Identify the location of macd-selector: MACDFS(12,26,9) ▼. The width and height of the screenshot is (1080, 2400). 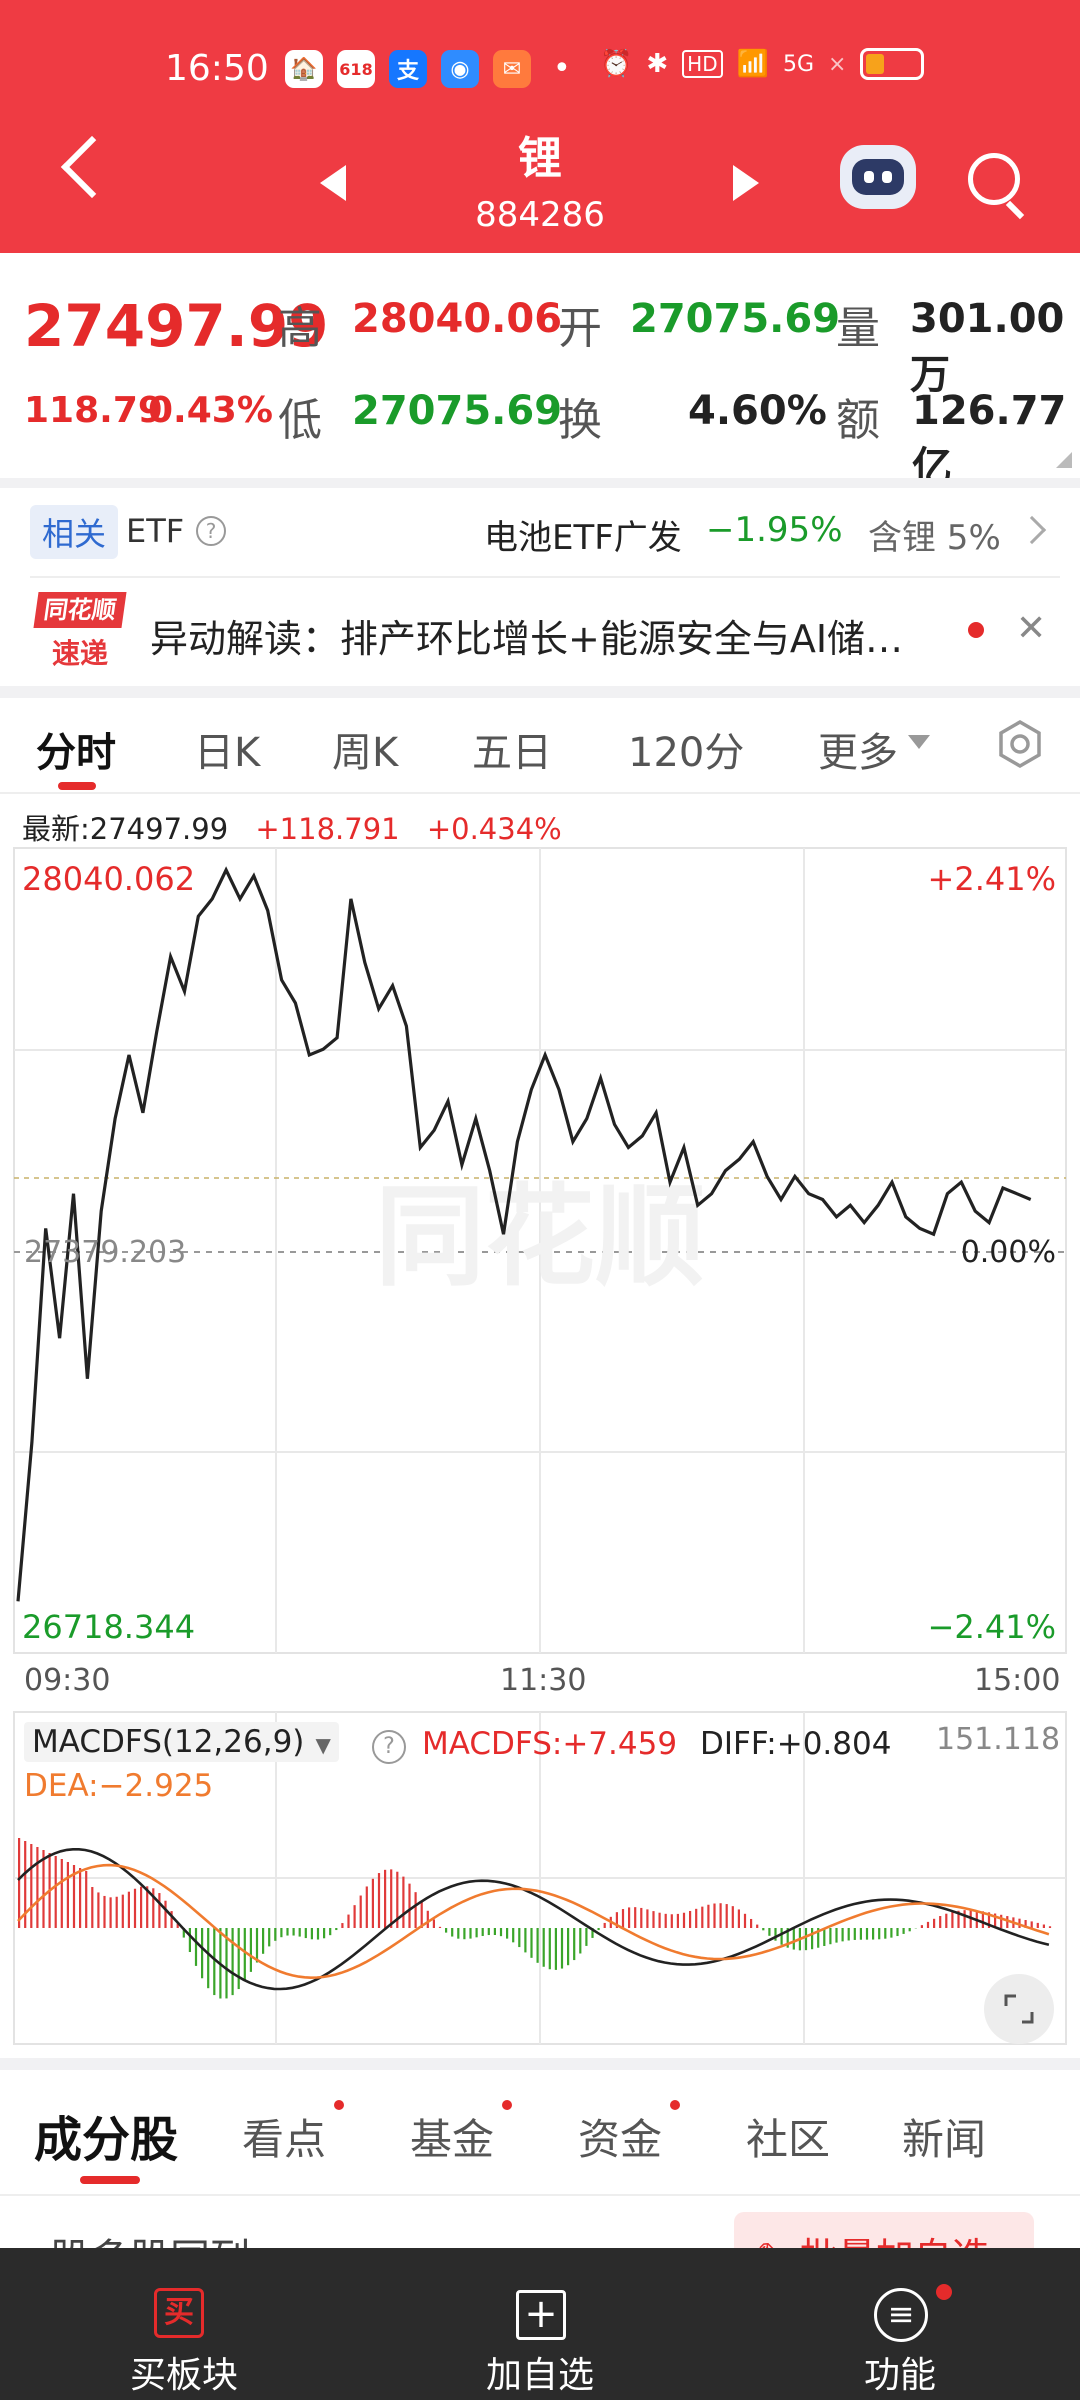
(181, 1742).